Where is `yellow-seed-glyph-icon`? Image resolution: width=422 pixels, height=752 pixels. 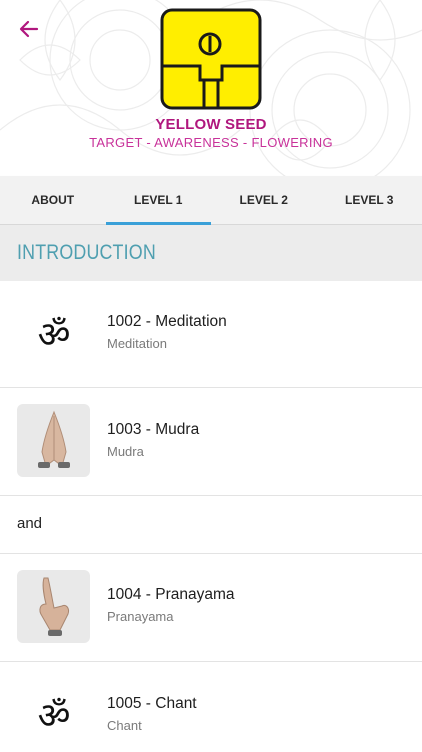
yellow-seed-glyph-icon is located at coordinates (211, 59).